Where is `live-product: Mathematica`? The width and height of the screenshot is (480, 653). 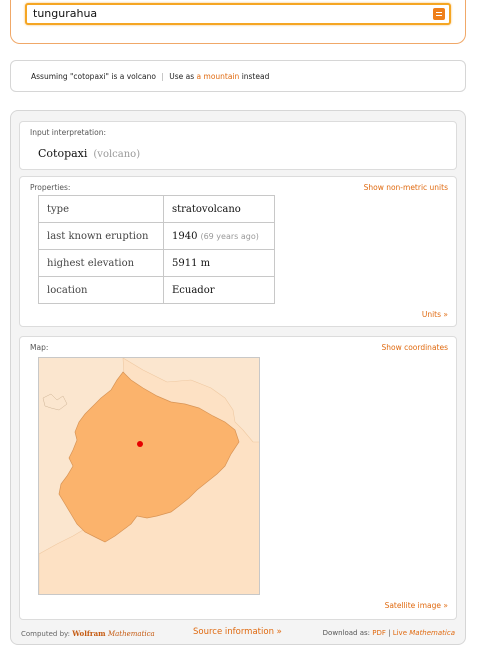 live-product: Mathematica is located at coordinates (432, 633).